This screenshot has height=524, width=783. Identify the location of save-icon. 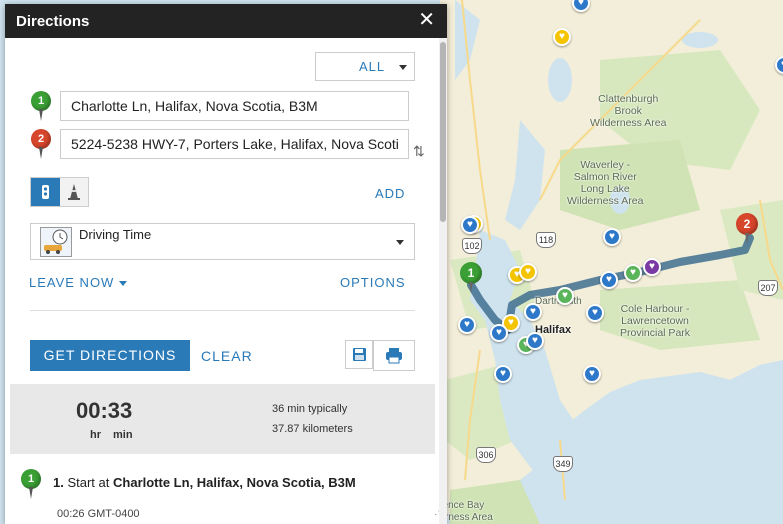
(359, 354).